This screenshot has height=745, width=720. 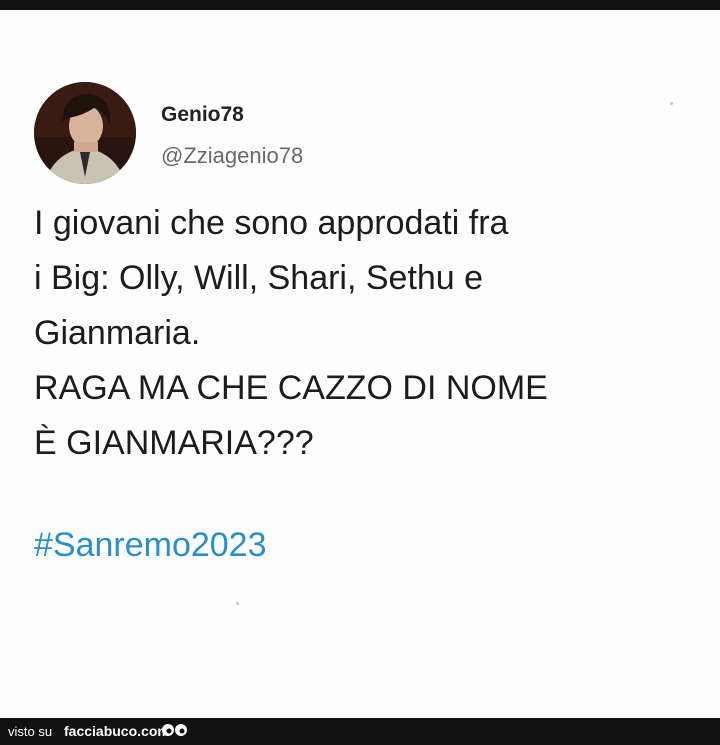 I want to click on hashtag-link: #Sanremo2023, so click(x=150, y=545).